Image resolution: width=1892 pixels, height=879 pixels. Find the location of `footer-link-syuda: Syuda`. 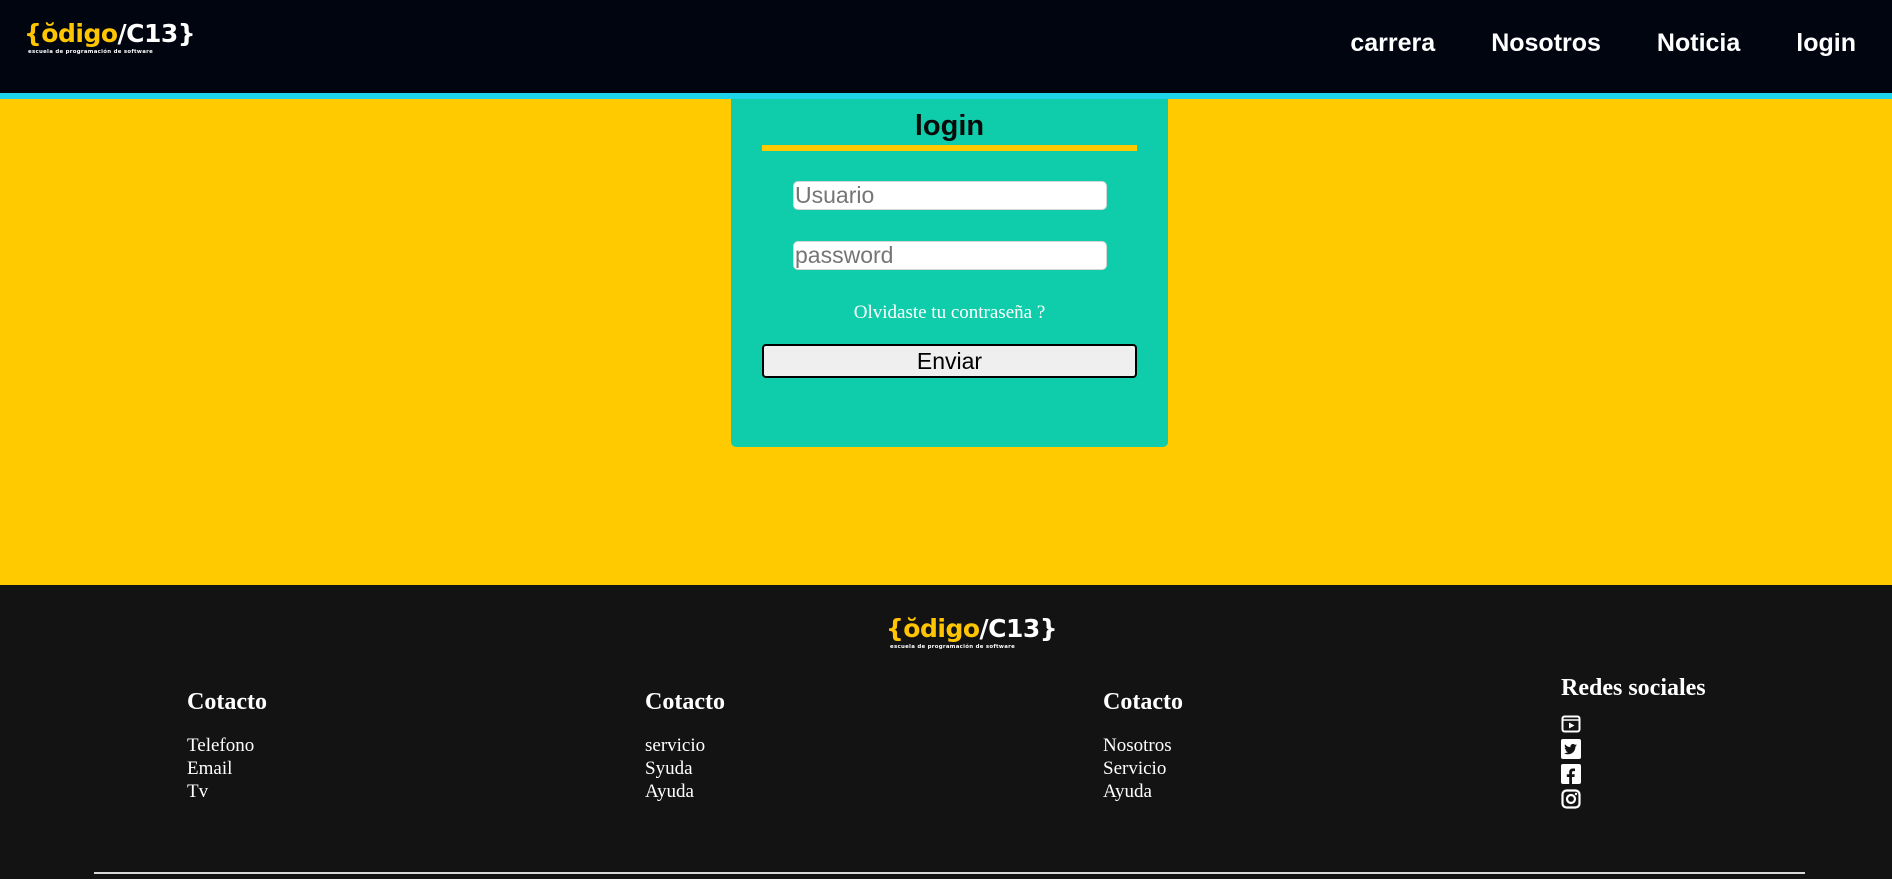

footer-link-syuda: Syuda is located at coordinates (685, 768).